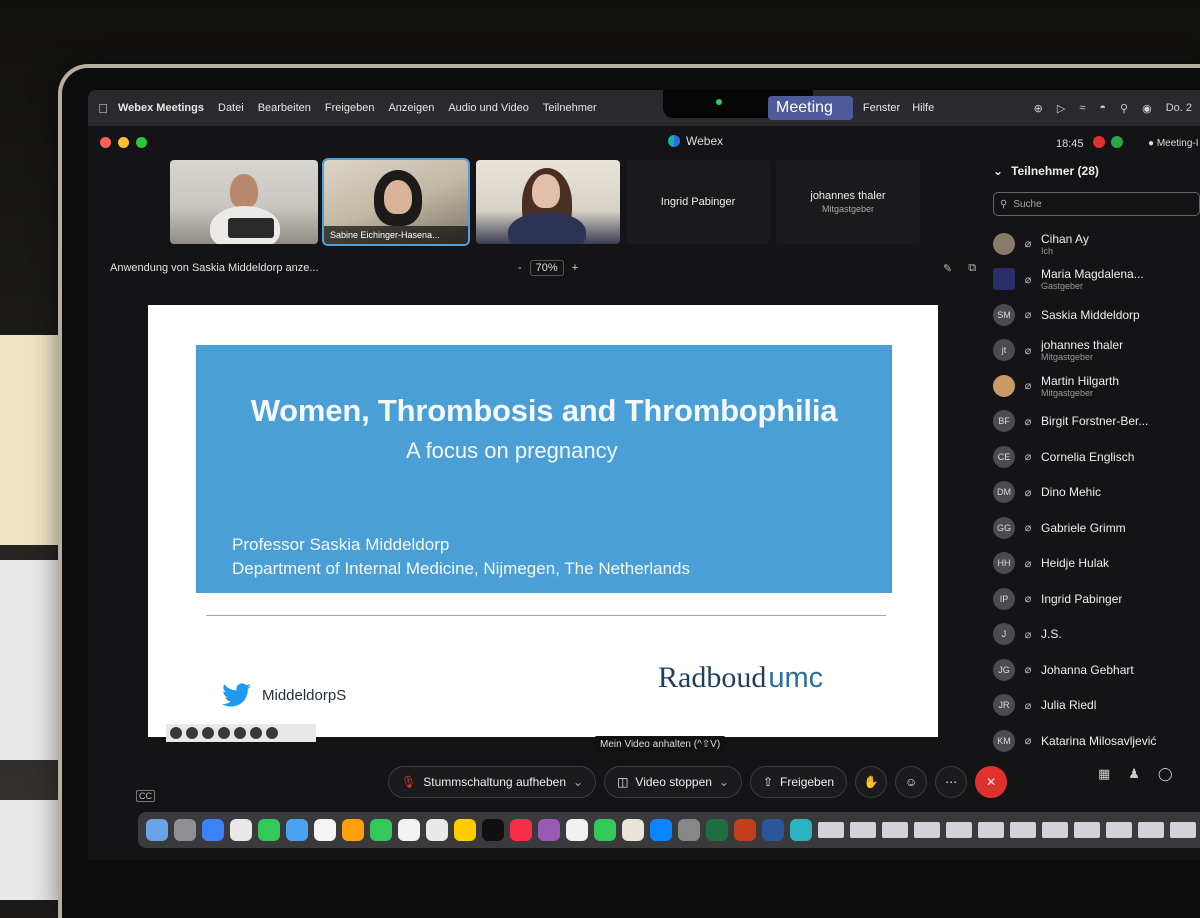 The image size is (1200, 918). I want to click on zoom-out-button: -, so click(520, 268).